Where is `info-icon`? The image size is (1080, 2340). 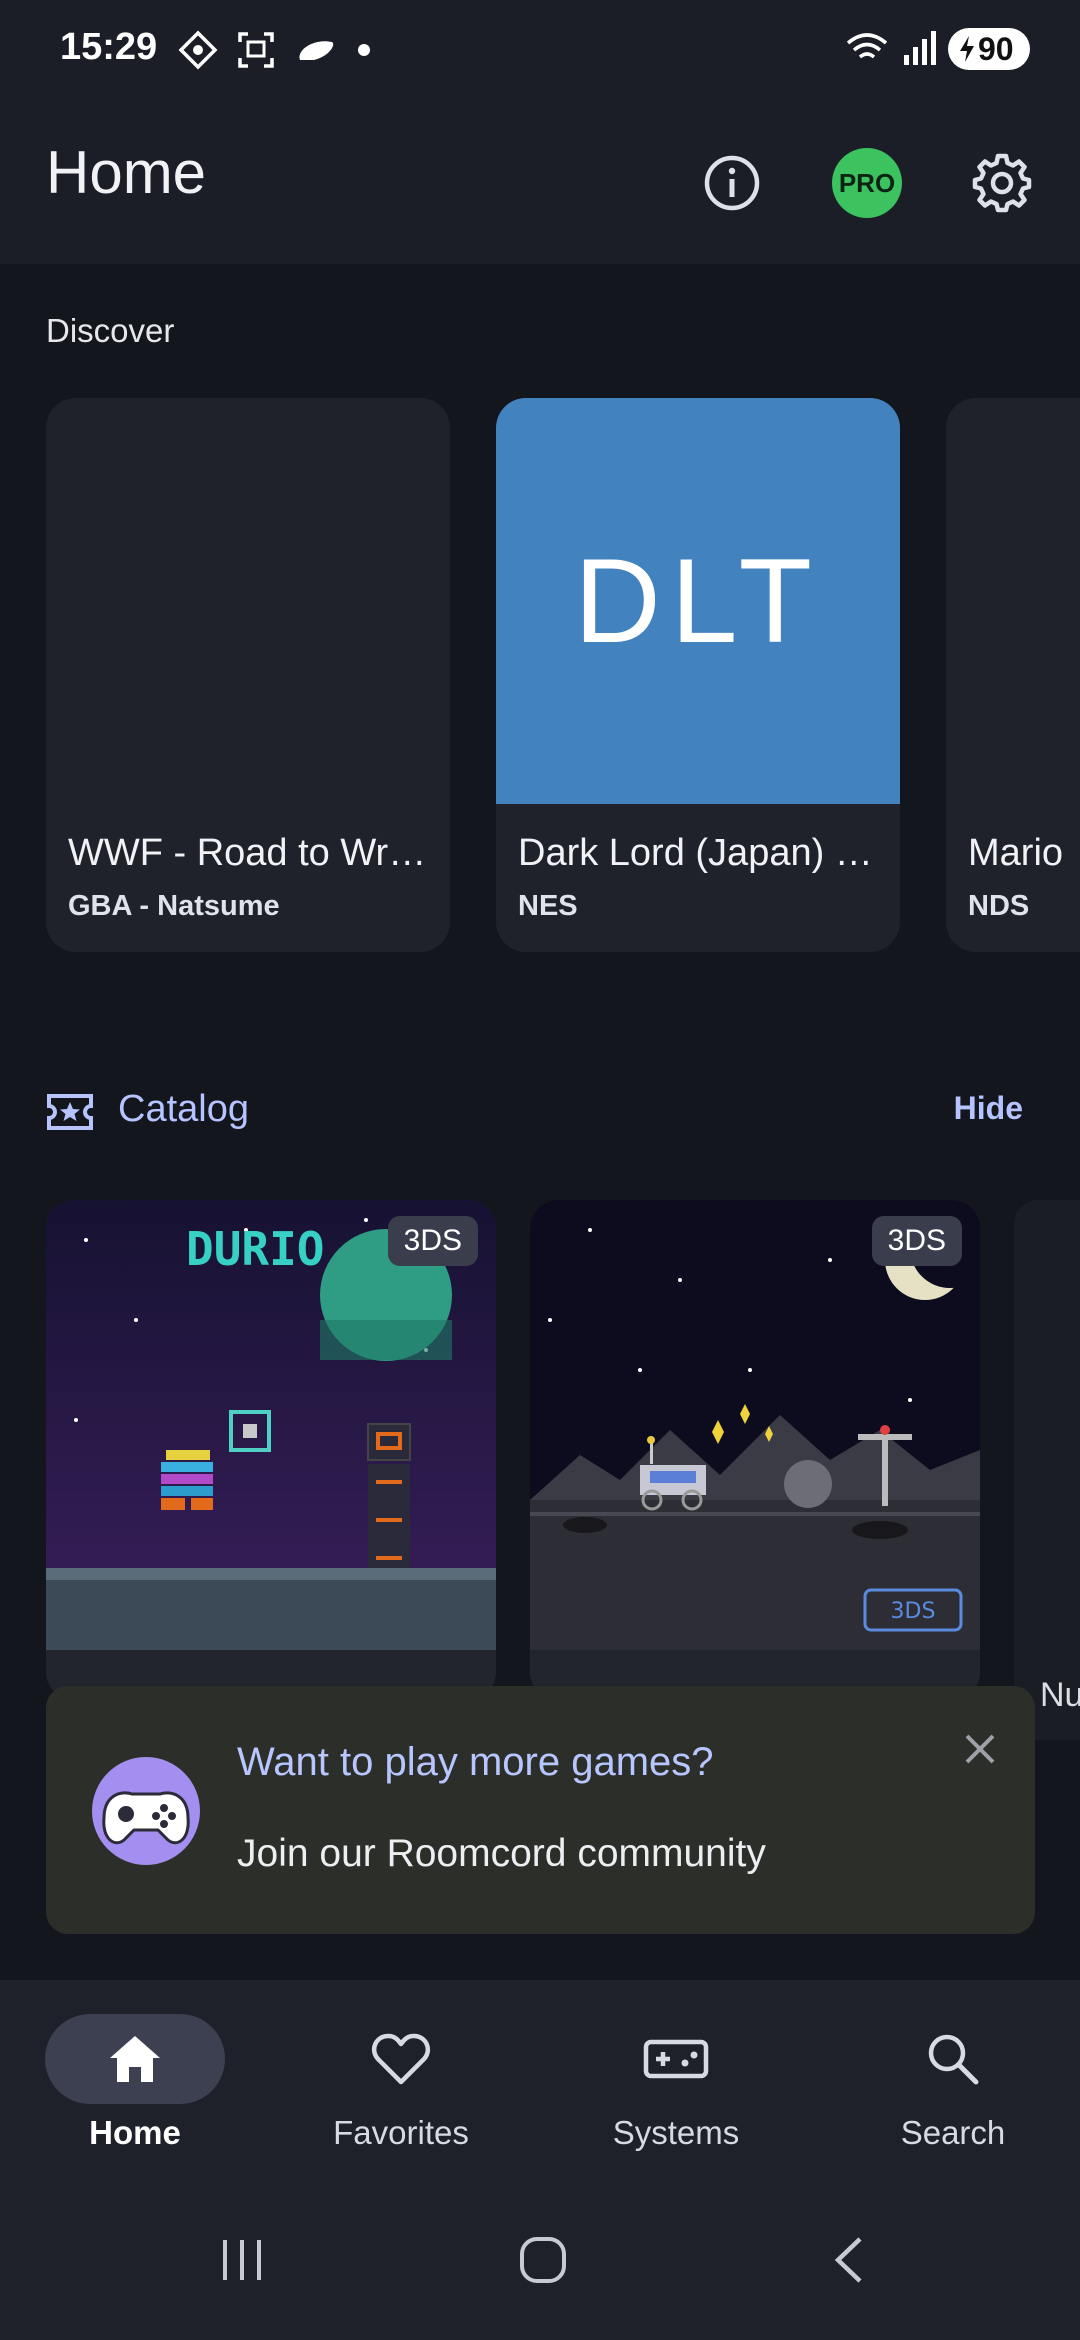 info-icon is located at coordinates (732, 183).